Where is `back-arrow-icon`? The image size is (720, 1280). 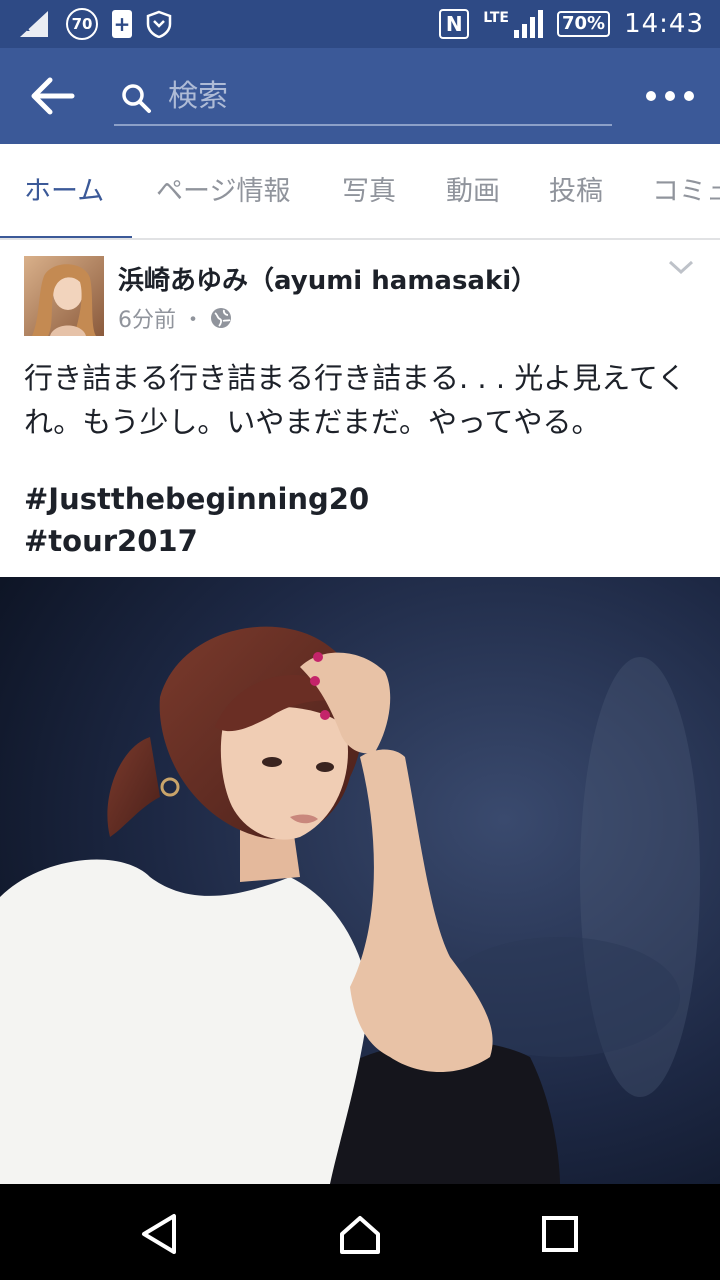
back-arrow-icon is located at coordinates (53, 96).